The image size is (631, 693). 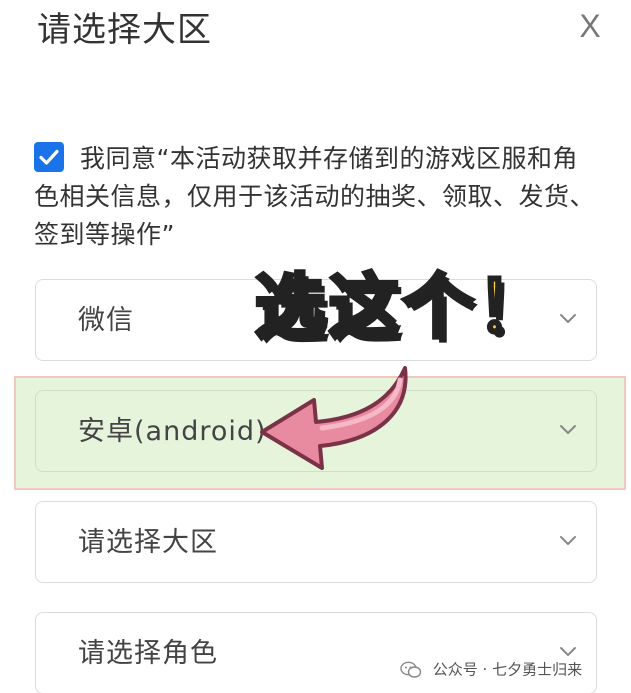 What do you see at coordinates (590, 26) in the screenshot?
I see `close-button: X` at bounding box center [590, 26].